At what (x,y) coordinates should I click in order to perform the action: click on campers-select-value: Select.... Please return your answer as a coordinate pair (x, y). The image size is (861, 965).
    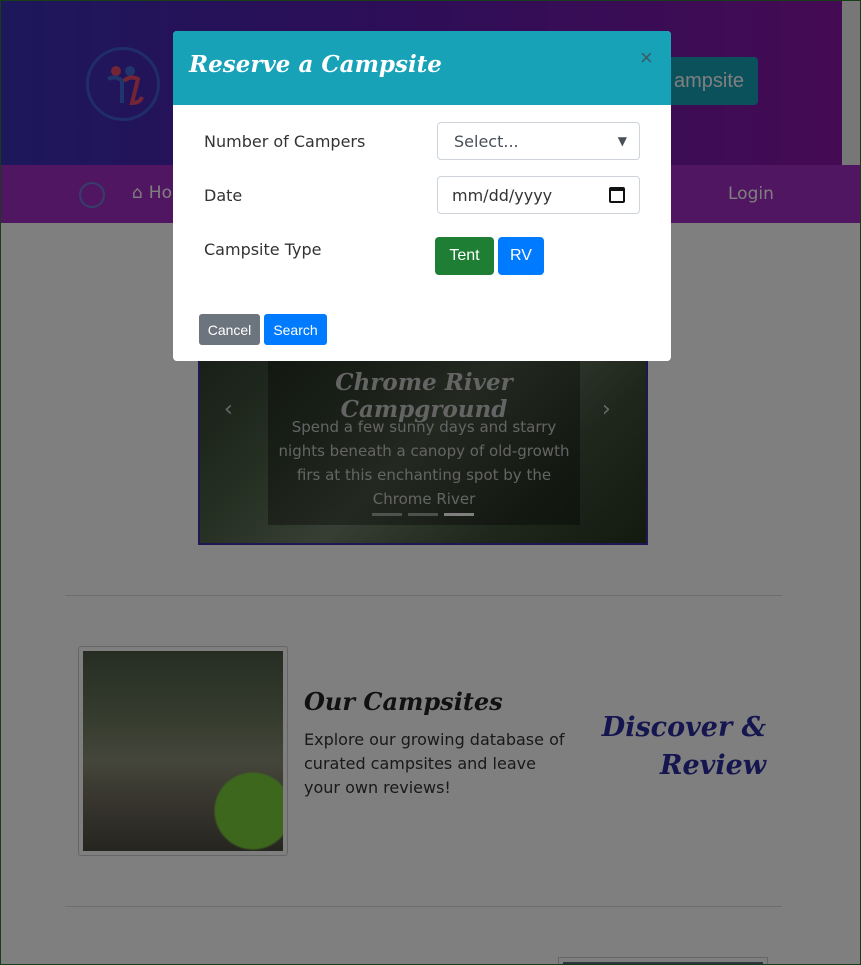
    Looking at the image, I should click on (486, 141).